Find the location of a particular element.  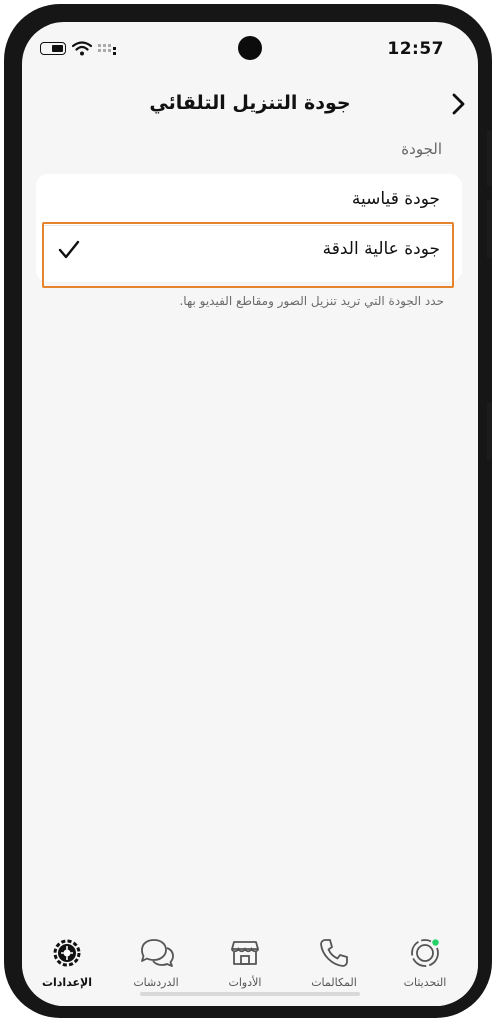

status-icons is located at coordinates (79, 48).